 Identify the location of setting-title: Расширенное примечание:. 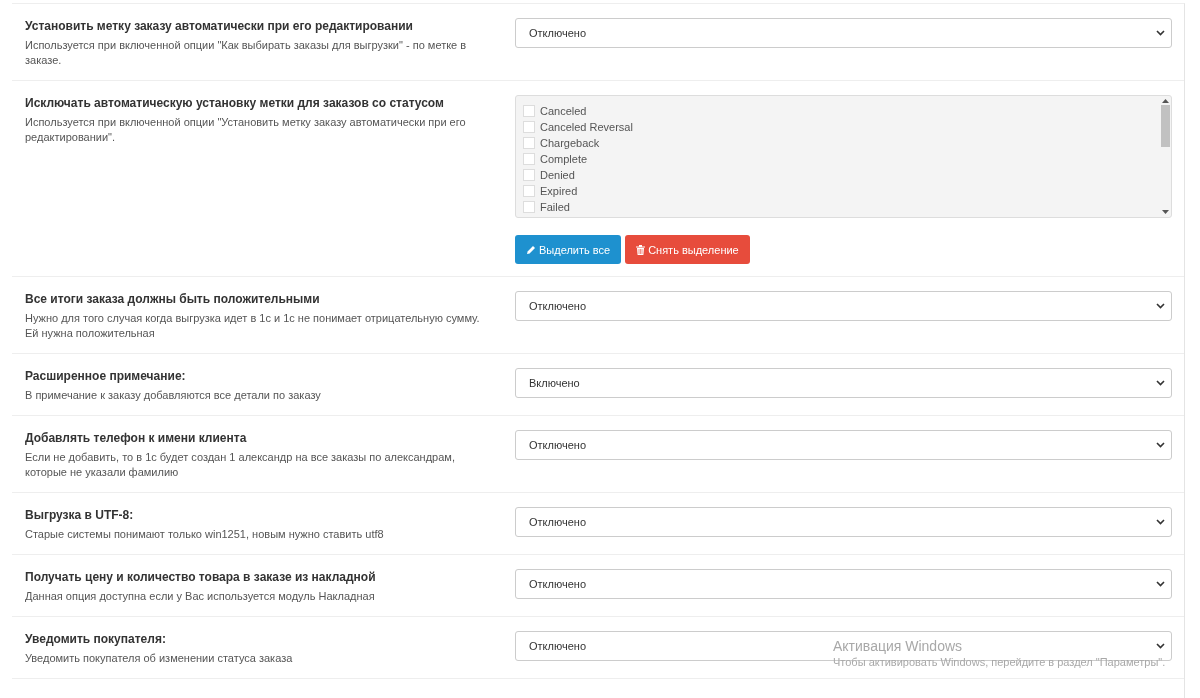
(106, 376).